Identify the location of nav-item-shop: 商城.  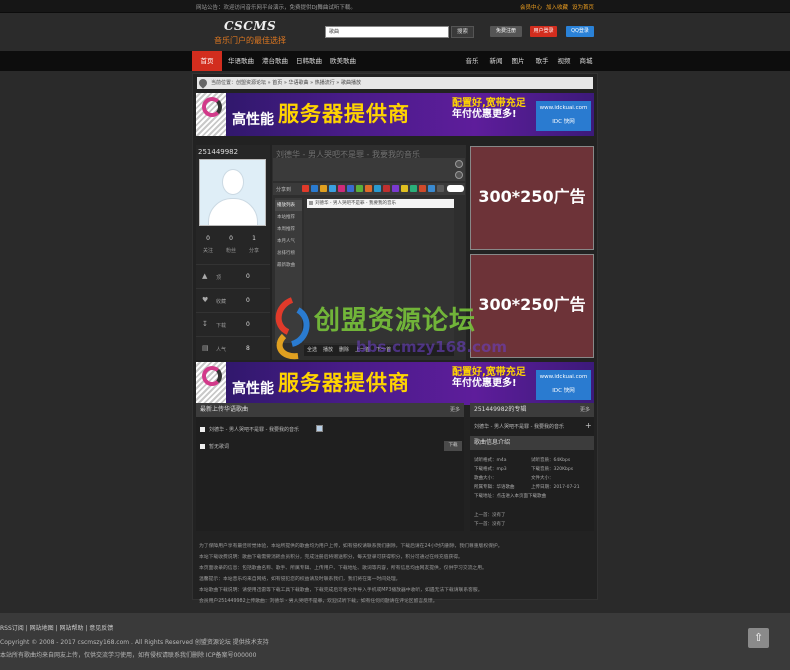
(586, 61).